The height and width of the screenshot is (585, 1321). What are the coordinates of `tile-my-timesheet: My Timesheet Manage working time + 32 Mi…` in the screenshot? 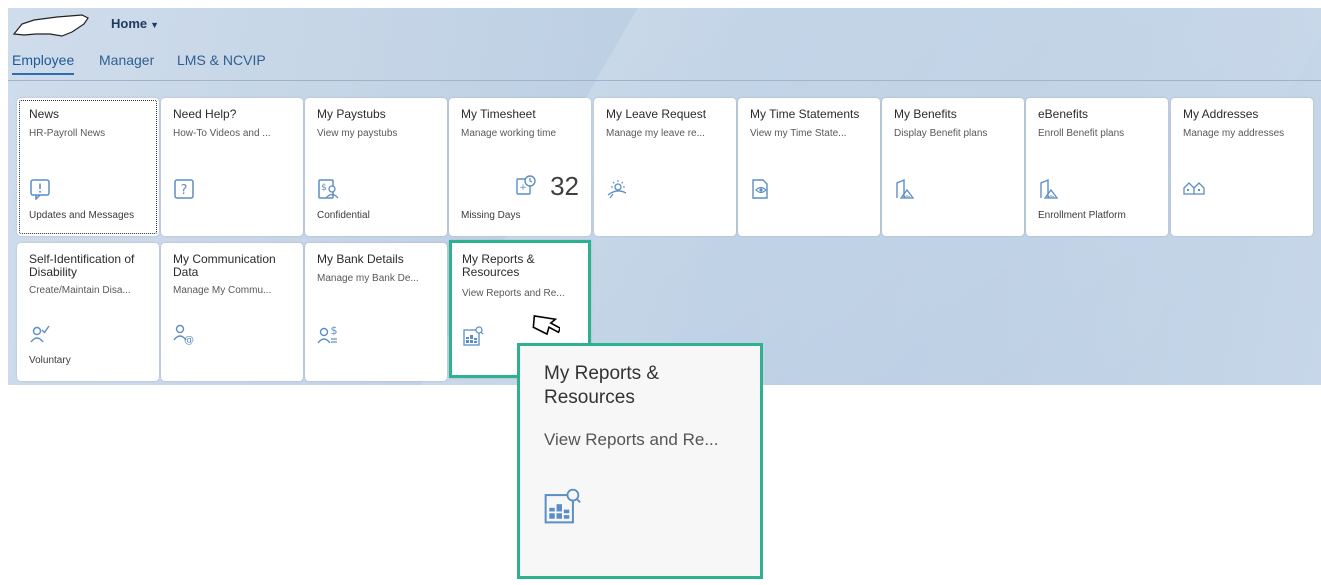 It's located at (520, 167).